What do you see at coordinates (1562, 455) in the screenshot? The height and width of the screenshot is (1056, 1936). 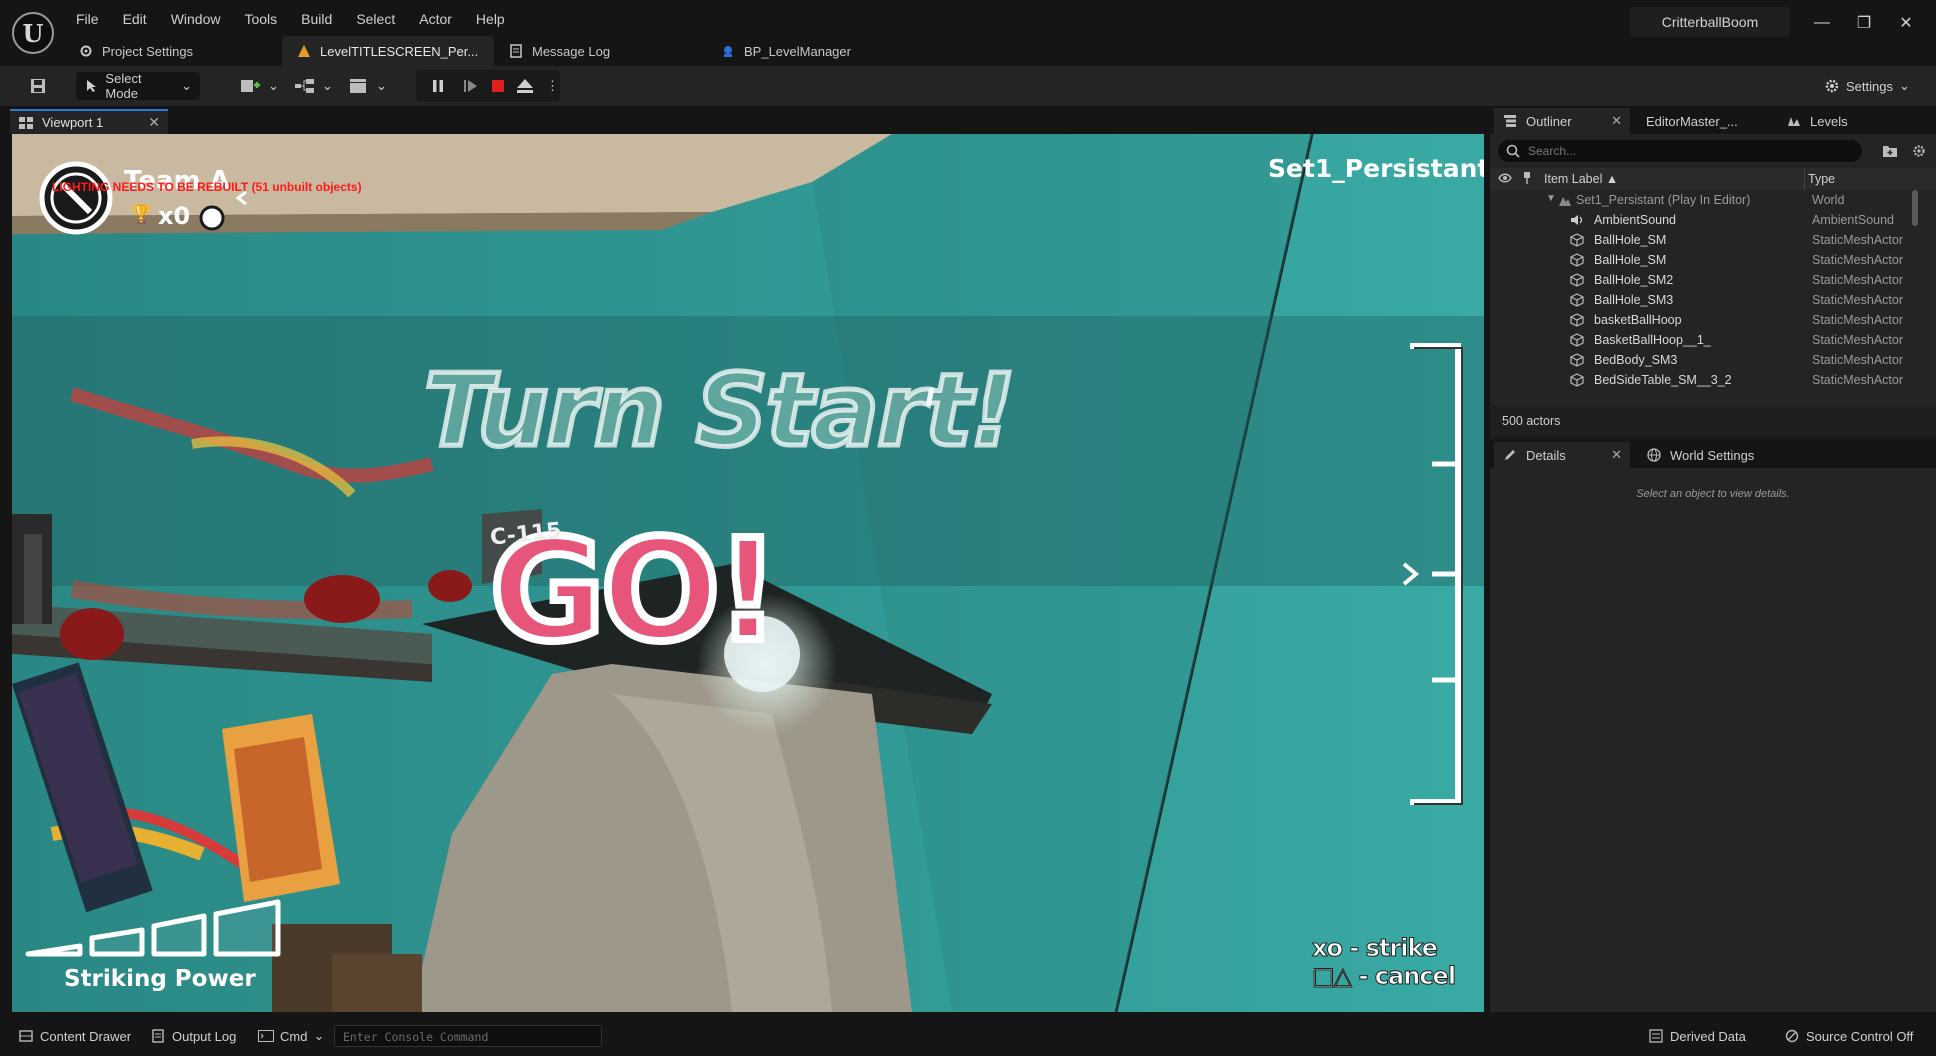 I see `tab-details: Details ✕` at bounding box center [1562, 455].